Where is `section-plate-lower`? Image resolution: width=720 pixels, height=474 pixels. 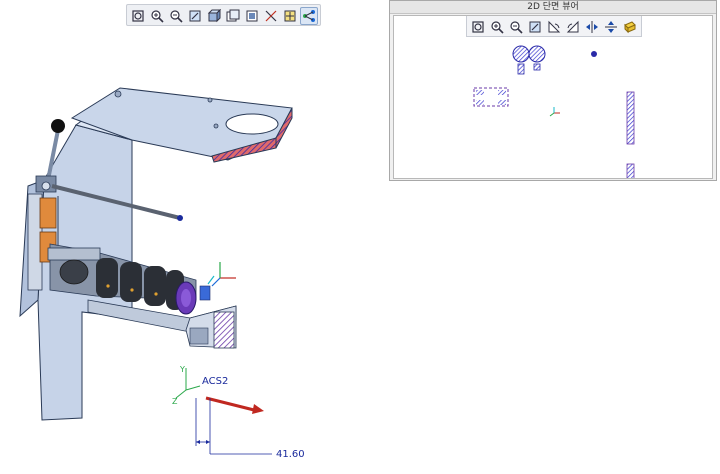
section-plate-lower is located at coordinates (630, 170).